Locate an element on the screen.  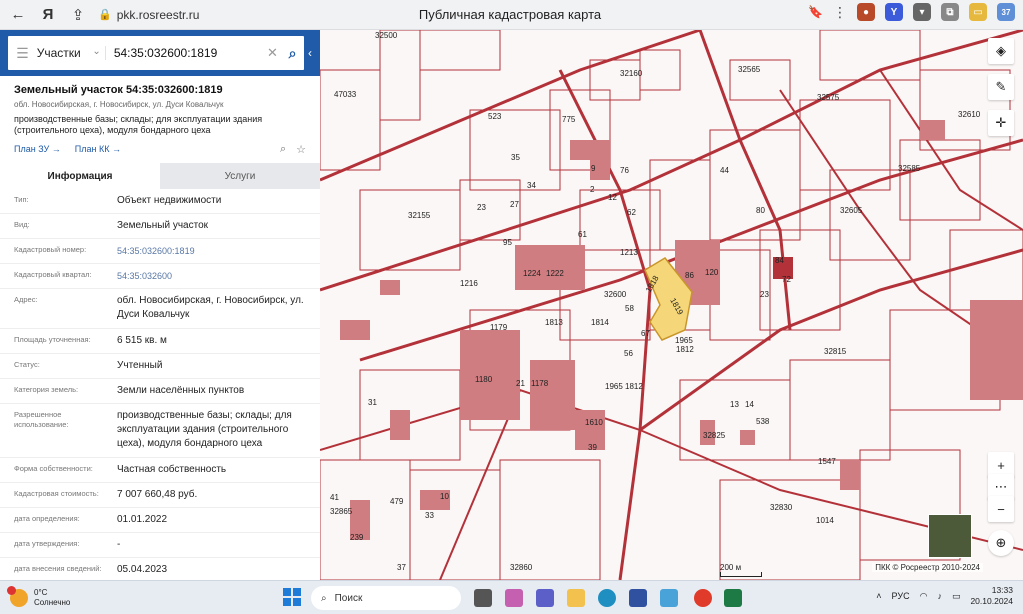
copilot-icon is located at coordinates (514, 598).